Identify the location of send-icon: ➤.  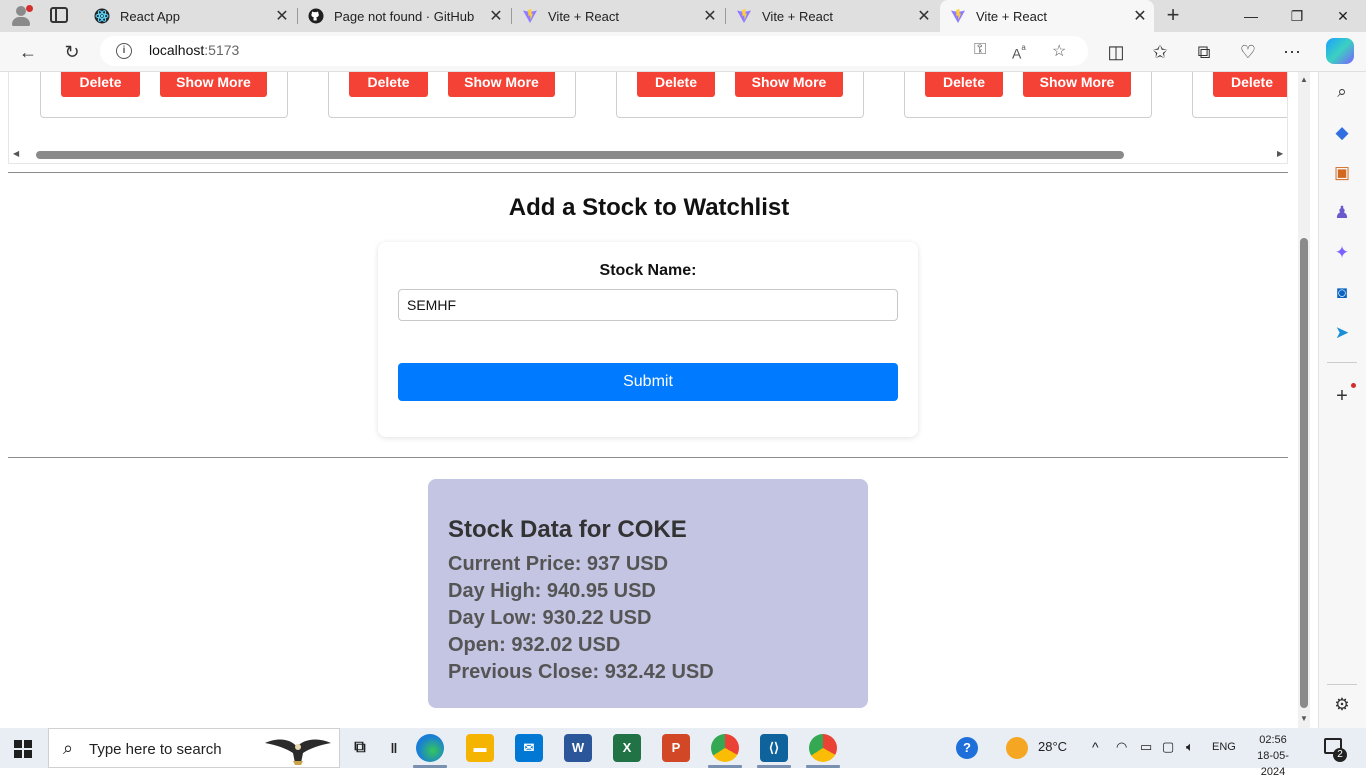
(1342, 333).